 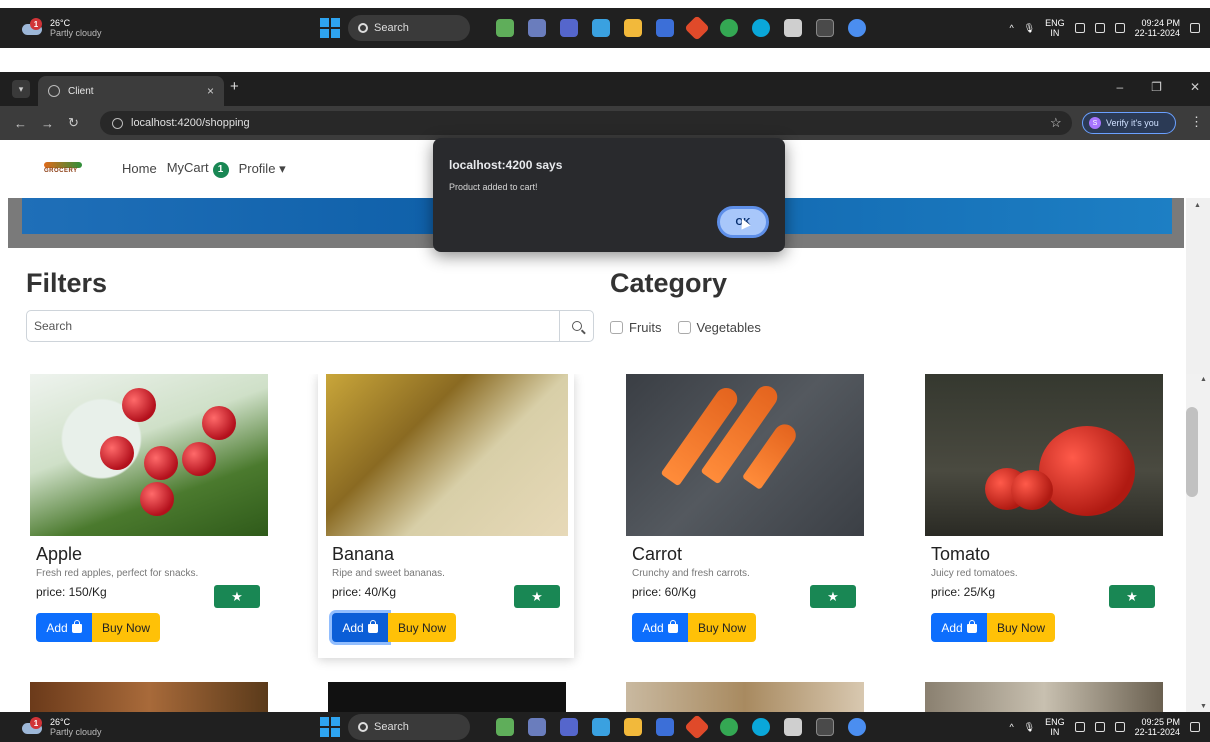 I want to click on dialog-title: localhost:4200 says, so click(x=506, y=165).